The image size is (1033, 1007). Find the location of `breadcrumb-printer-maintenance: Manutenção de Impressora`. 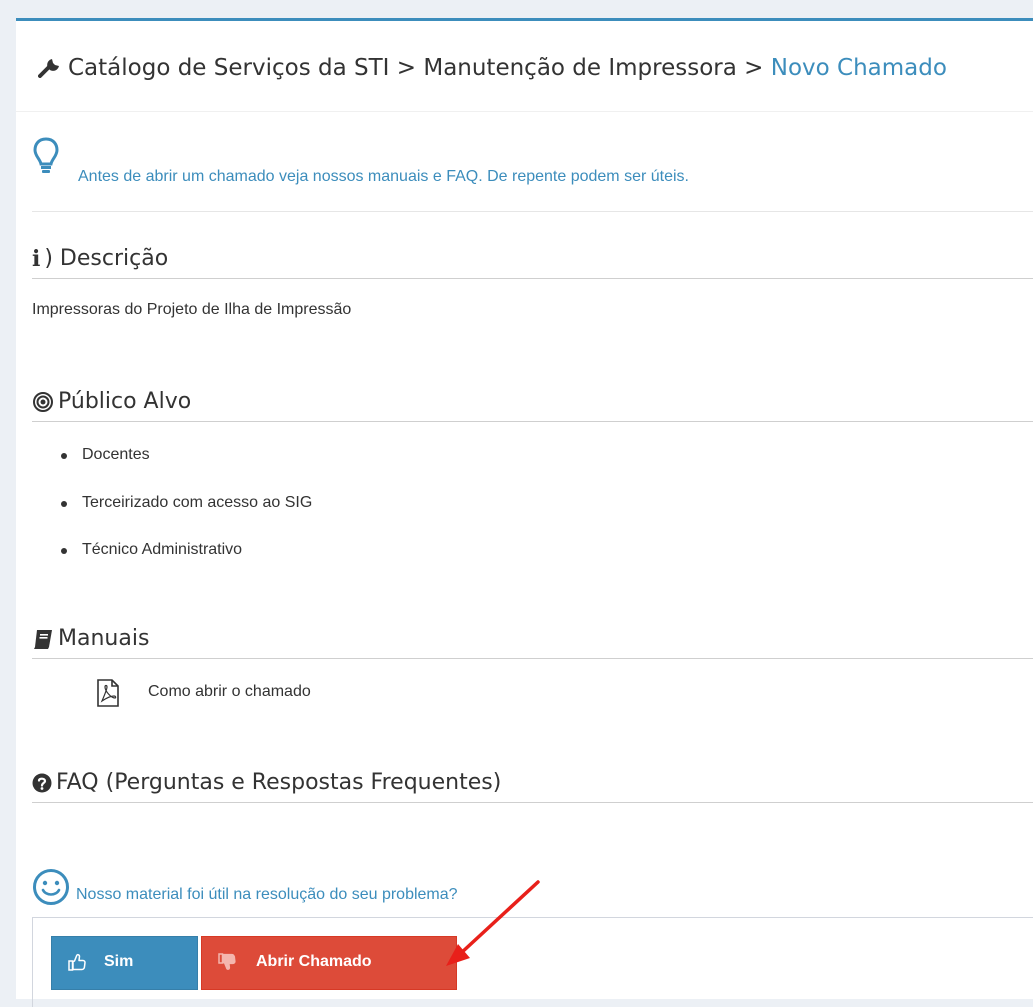

breadcrumb-printer-maintenance: Manutenção de Impressora is located at coordinates (580, 68).